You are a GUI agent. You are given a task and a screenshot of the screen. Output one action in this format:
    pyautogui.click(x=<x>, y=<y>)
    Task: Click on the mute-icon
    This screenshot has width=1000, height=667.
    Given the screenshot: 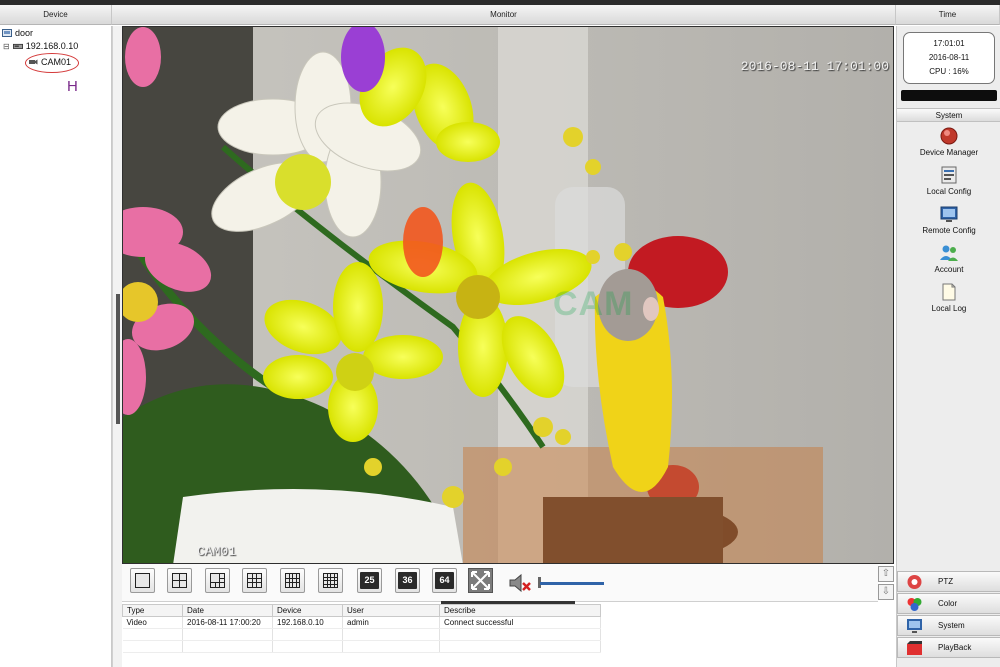 What is the action you would take?
    pyautogui.click(x=520, y=583)
    